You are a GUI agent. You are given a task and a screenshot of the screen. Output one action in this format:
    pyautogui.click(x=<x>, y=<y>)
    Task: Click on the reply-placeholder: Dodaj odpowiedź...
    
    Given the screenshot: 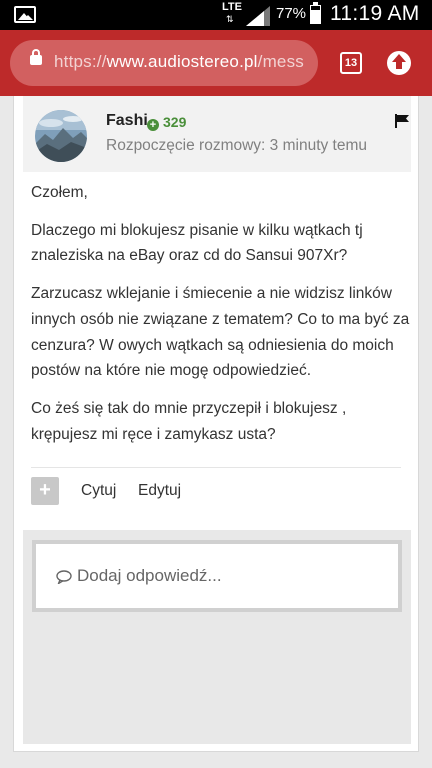 What is the action you would take?
    pyautogui.click(x=149, y=575)
    